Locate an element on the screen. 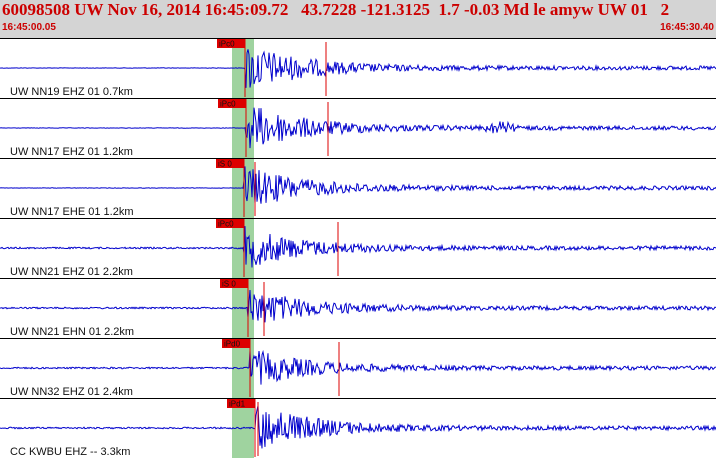 The image size is (716, 458). trace-row: iPc0 UW NN19 EHZ 01 0.7km is located at coordinates (358, 68).